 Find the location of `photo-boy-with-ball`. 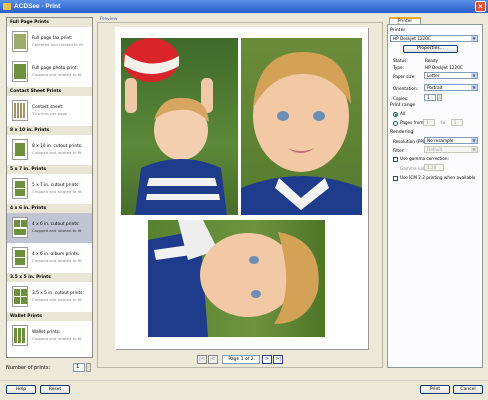

photo-boy-with-ball is located at coordinates (179, 126).